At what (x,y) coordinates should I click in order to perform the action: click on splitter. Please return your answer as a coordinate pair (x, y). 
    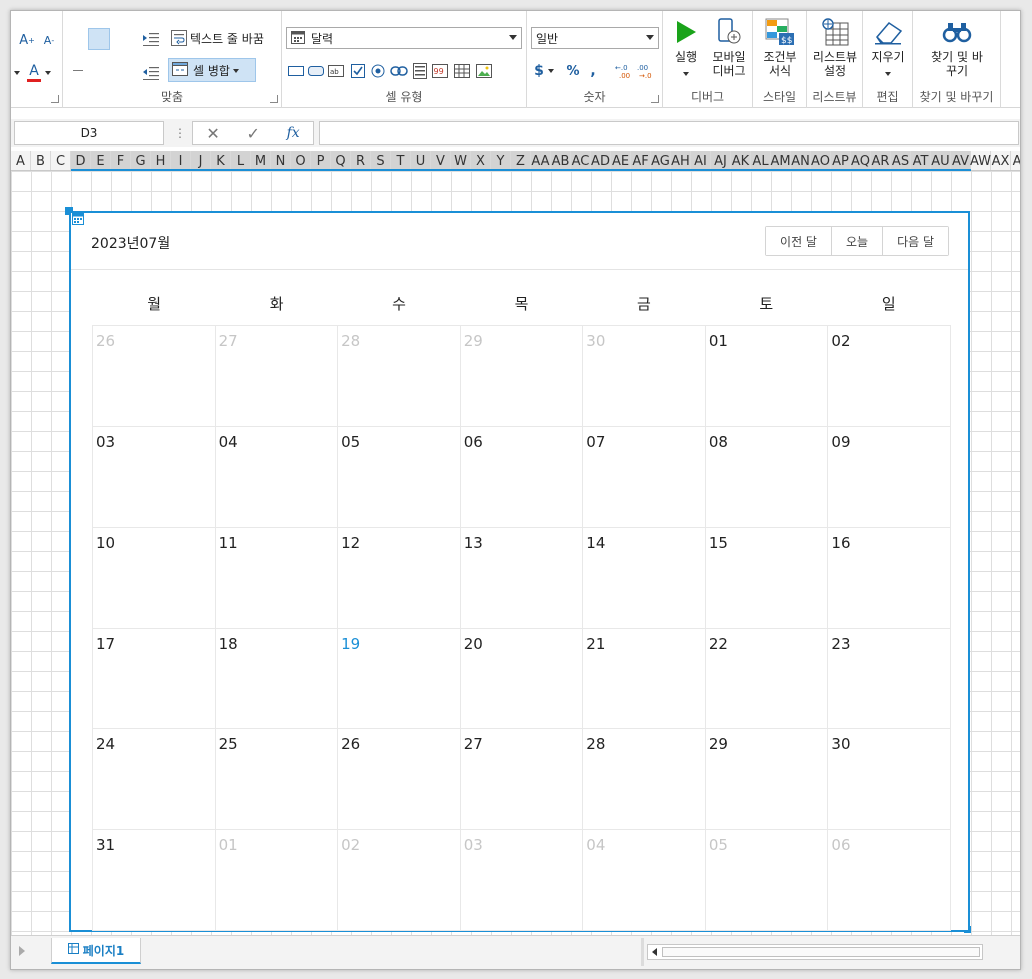
    Looking at the image, I should click on (642, 952).